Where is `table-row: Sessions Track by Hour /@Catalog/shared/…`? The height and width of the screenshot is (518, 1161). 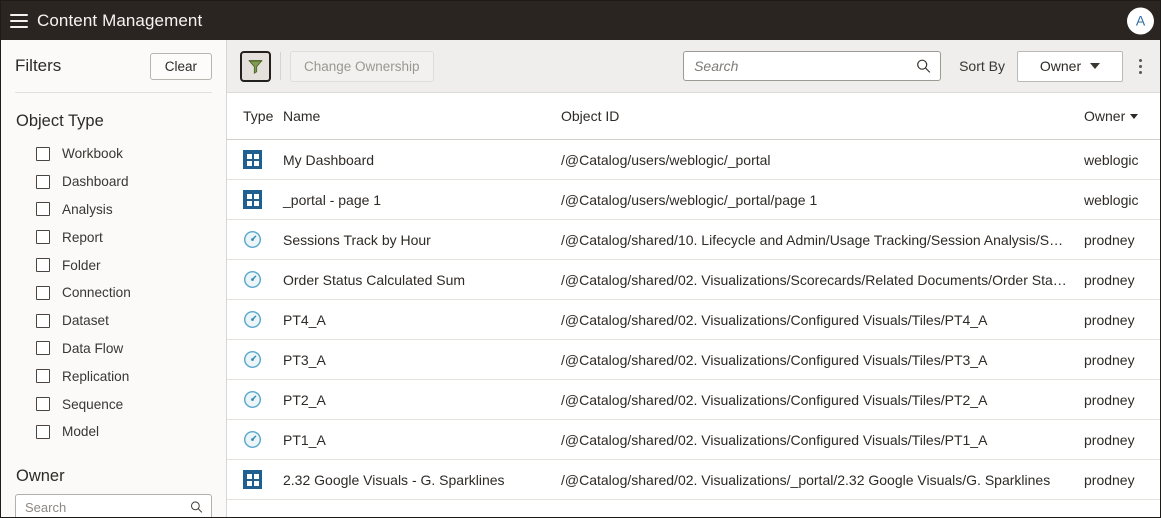
table-row: Sessions Track by Hour /@Catalog/shared/… is located at coordinates (693, 240).